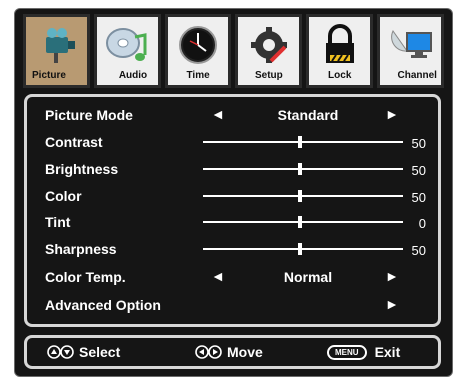 This screenshot has height=383, width=465. I want to click on tab-picture: Picture, so click(56, 51).